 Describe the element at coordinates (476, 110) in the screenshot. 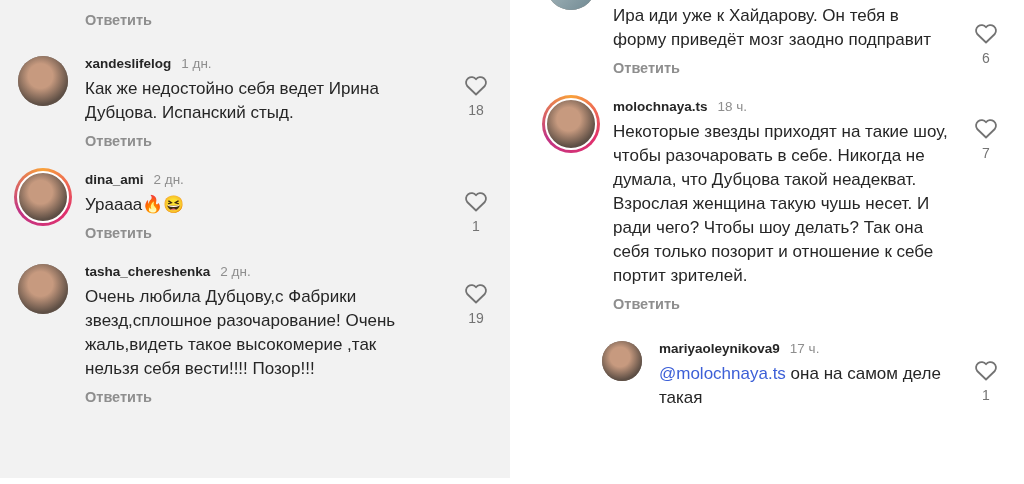

I see `like-count: 18` at that location.